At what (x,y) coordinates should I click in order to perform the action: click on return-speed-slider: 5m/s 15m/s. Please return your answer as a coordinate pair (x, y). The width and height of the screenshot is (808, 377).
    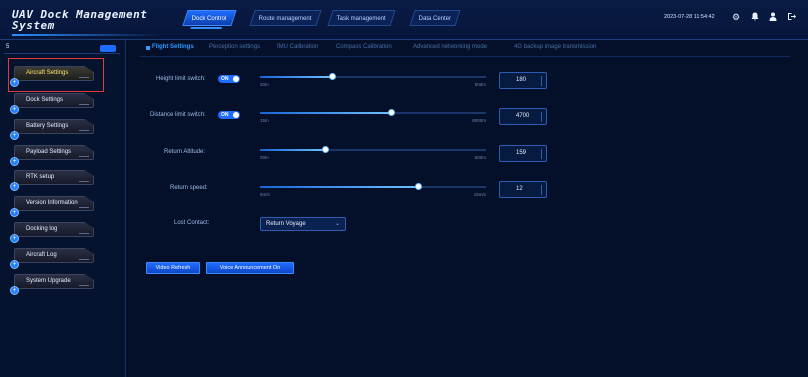
    Looking at the image, I should click on (373, 191).